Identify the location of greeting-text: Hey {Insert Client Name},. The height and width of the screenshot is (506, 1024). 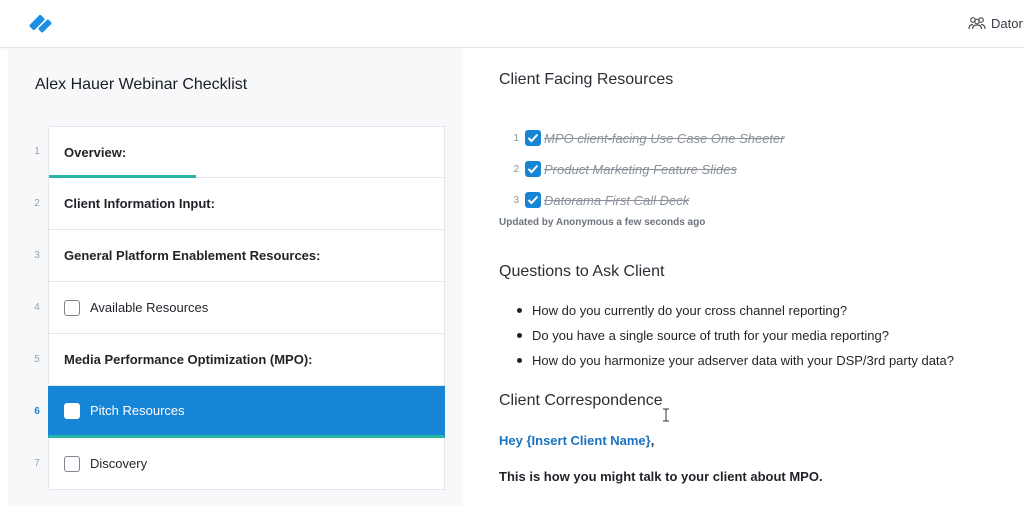
(576, 440).